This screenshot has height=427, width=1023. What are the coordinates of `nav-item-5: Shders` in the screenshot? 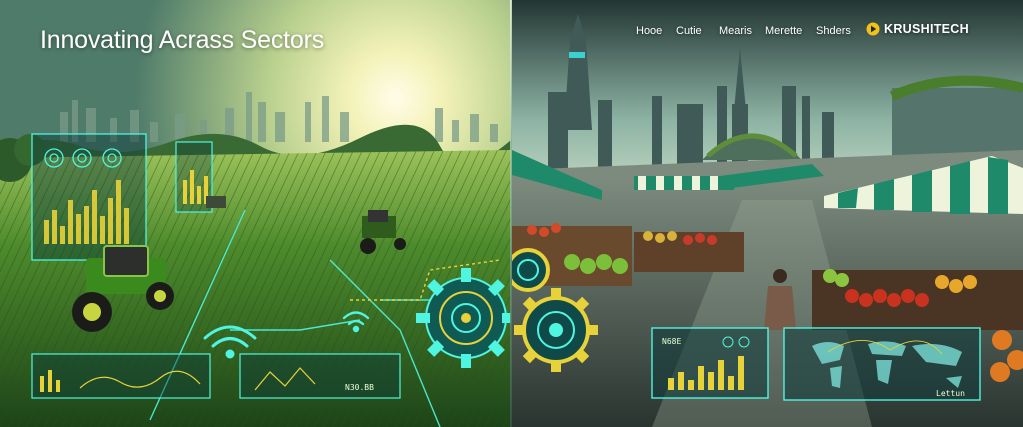 It's located at (833, 31).